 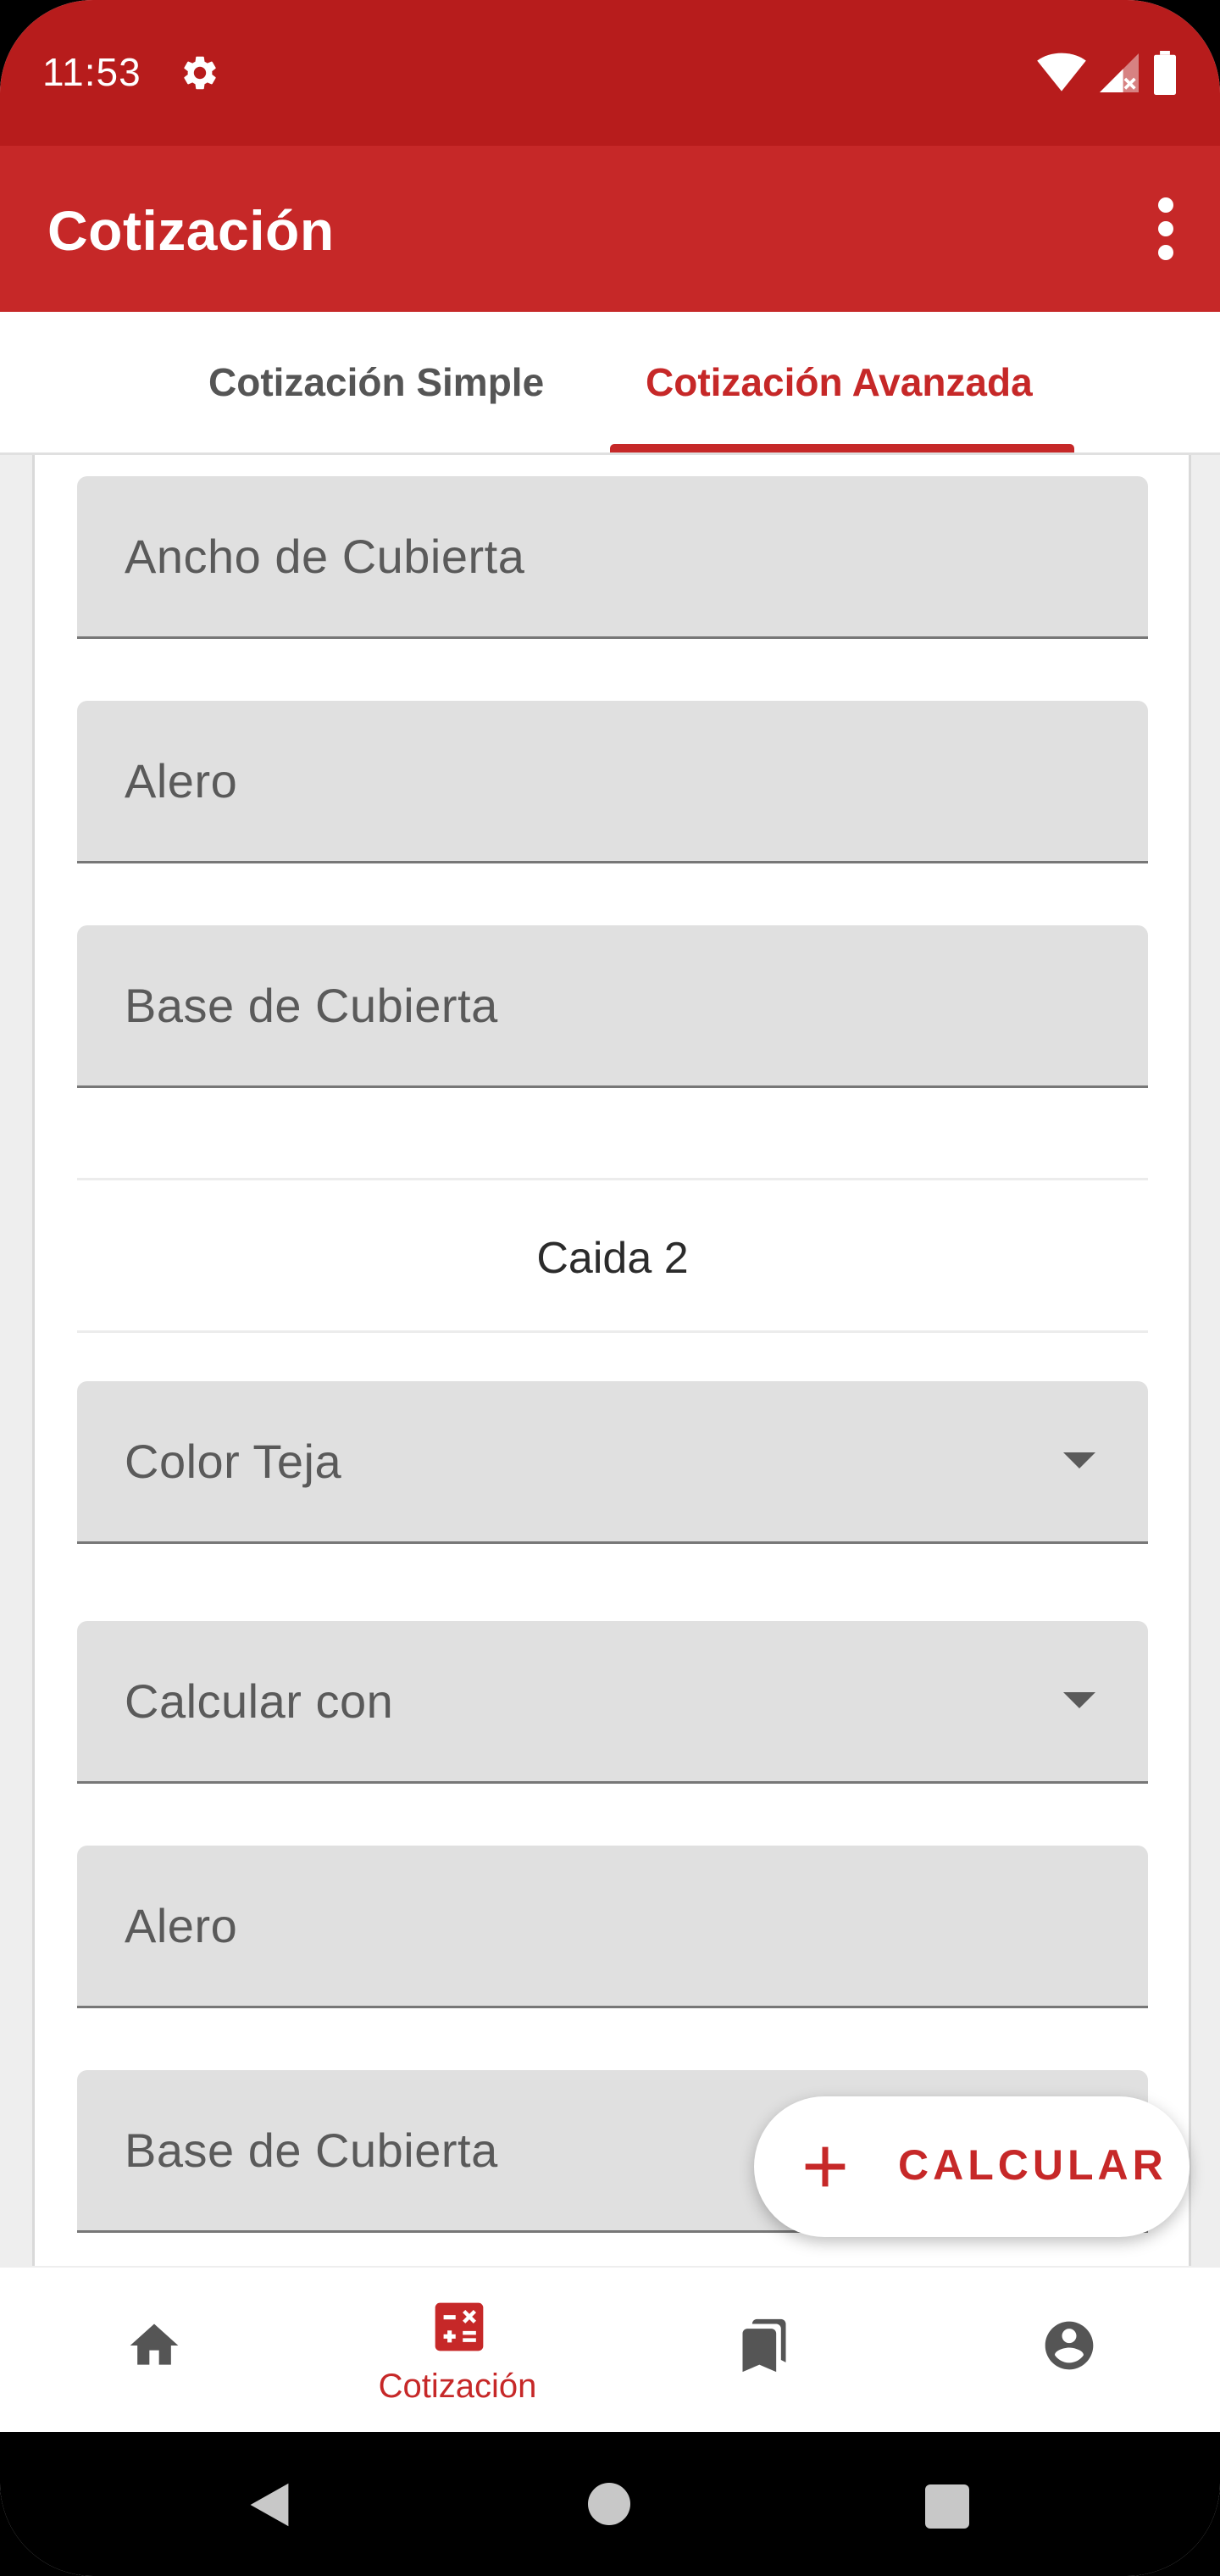 What do you see at coordinates (259, 1701) in the screenshot?
I see `field-label: Calcular con` at bounding box center [259, 1701].